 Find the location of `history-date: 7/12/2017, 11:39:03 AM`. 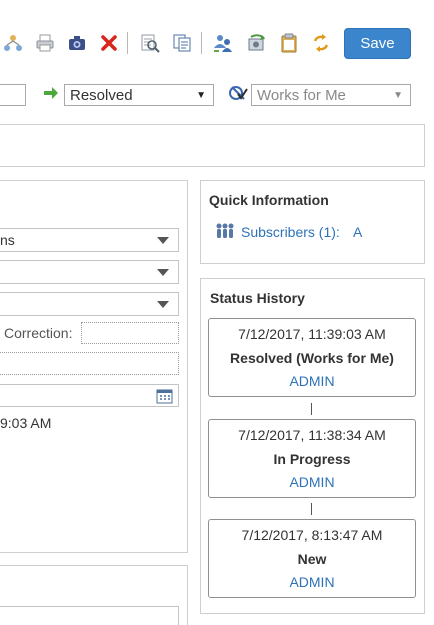

history-date: 7/12/2017, 11:39:03 AM is located at coordinates (312, 334).